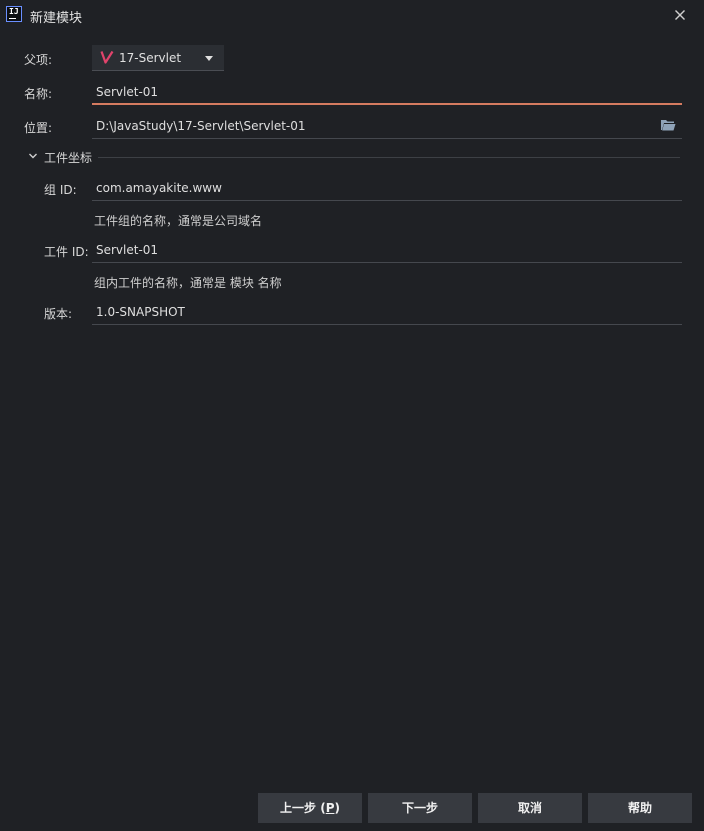 The image size is (704, 831). What do you see at coordinates (127, 250) in the screenshot?
I see `artifact-id-value: Servlet-01` at bounding box center [127, 250].